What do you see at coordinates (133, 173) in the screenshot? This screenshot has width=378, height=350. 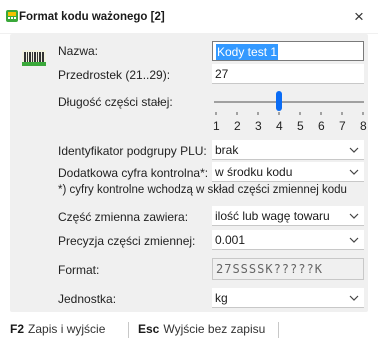 I see `check-digit-label: Dodatkowa cyfra kontrolna*:` at bounding box center [133, 173].